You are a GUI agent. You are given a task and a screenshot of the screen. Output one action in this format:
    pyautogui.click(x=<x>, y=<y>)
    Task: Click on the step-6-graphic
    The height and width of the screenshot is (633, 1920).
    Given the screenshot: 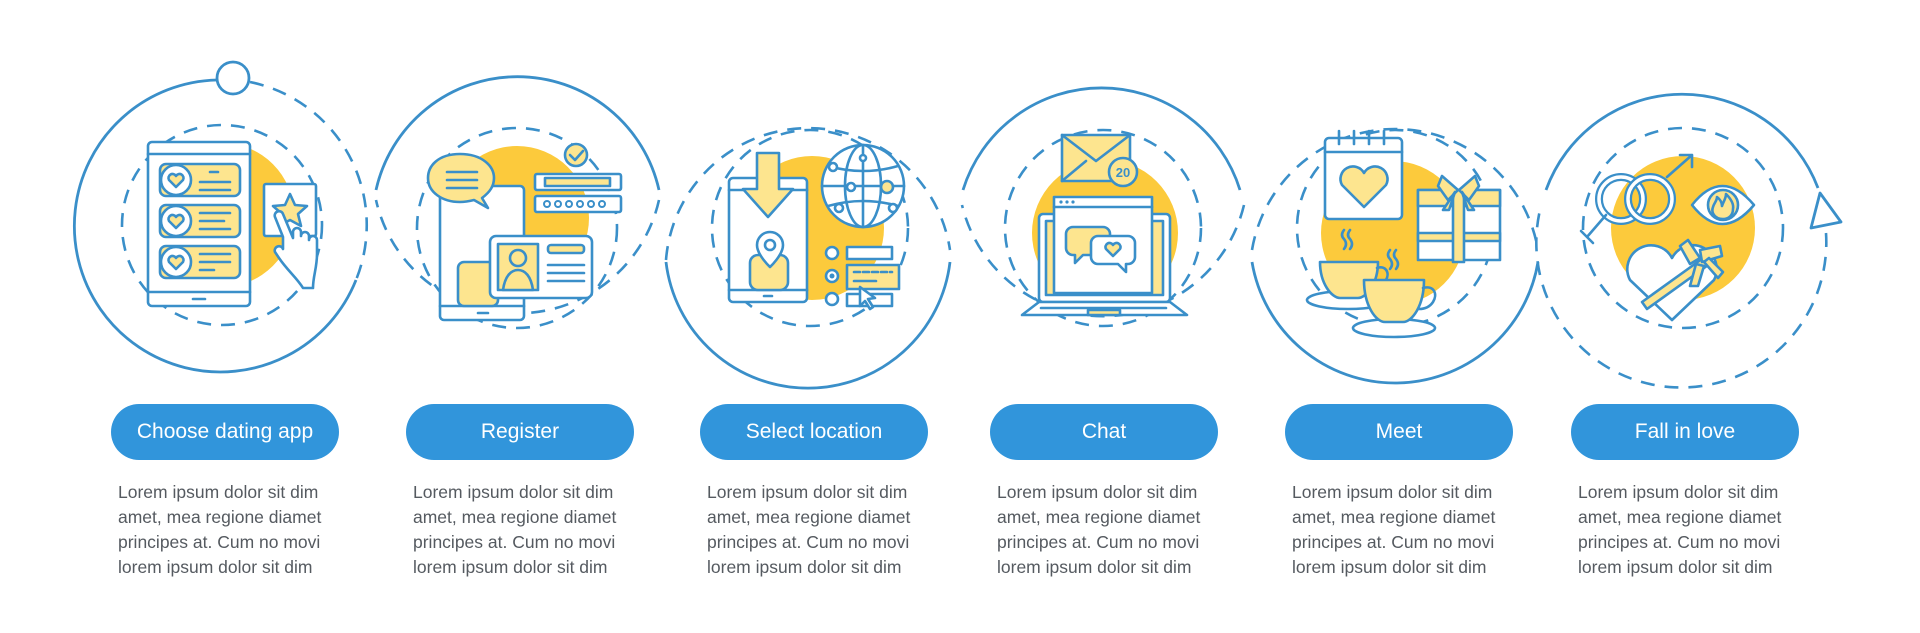 What is the action you would take?
    pyautogui.click(x=1689, y=240)
    